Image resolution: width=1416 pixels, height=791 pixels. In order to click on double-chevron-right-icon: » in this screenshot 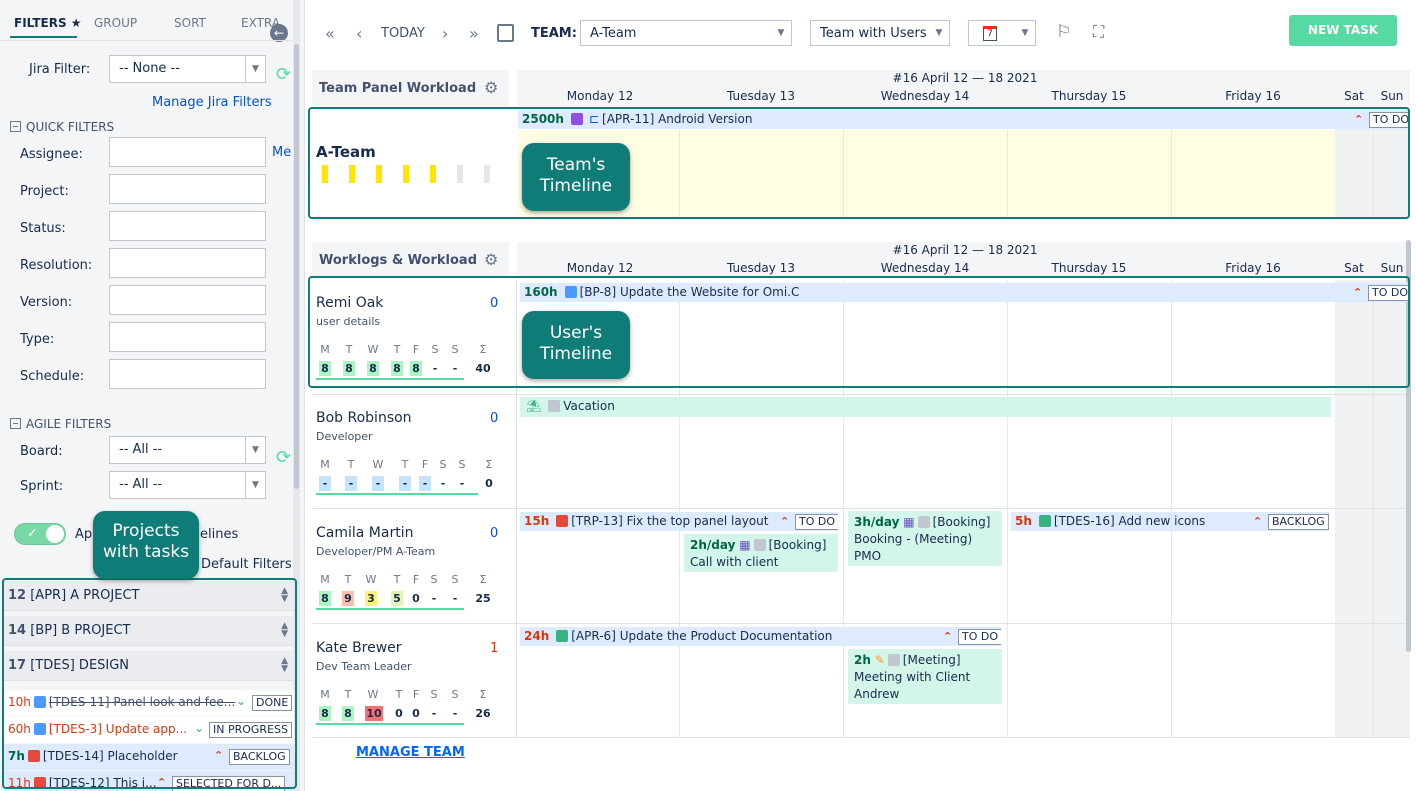, I will do `click(474, 33)`.